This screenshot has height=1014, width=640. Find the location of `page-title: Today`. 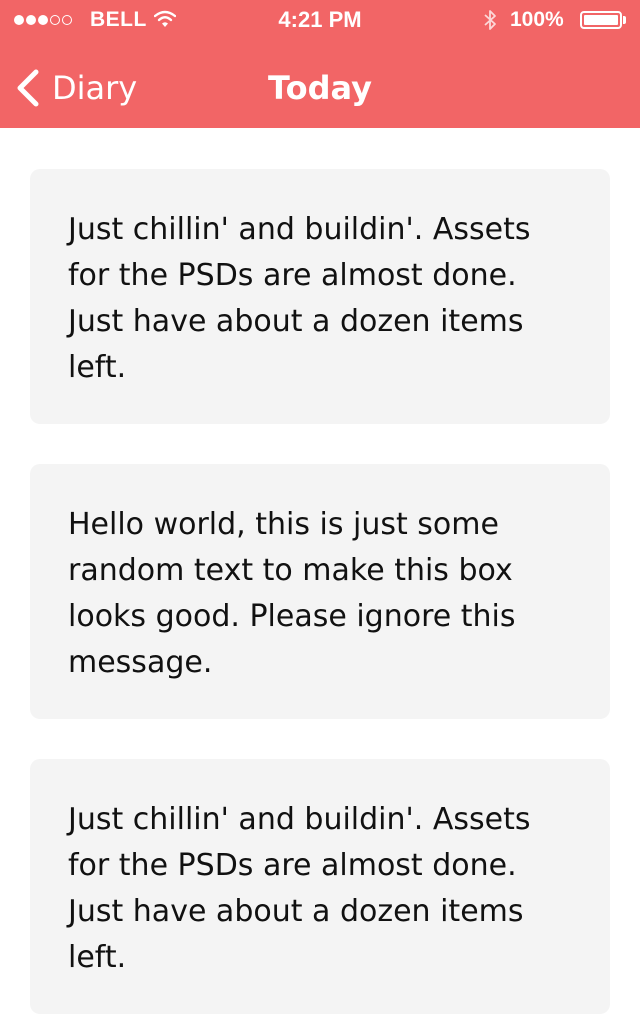

page-title: Today is located at coordinates (320, 88).